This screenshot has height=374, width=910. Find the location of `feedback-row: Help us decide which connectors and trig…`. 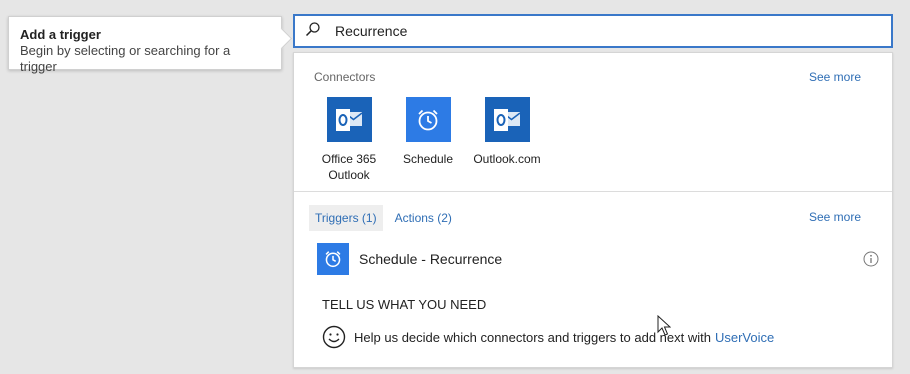

feedback-row: Help us decide which connectors and trig… is located at coordinates (548, 337).